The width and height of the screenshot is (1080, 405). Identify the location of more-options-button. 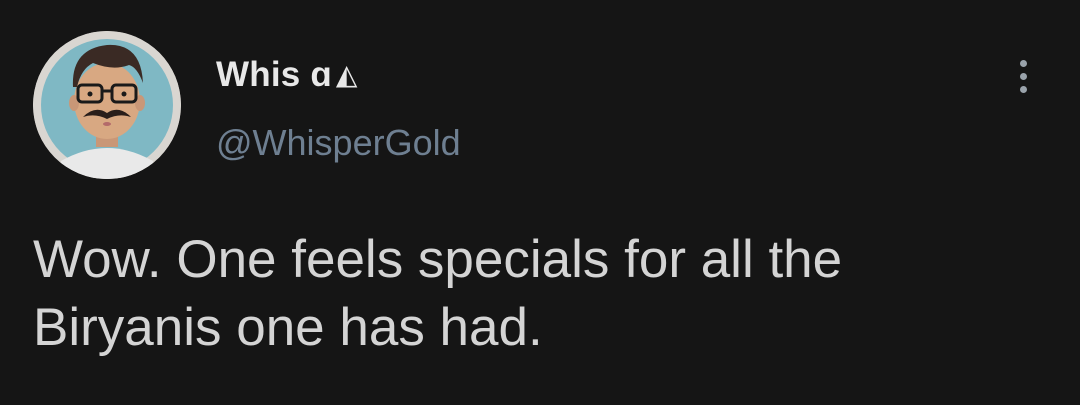
(1024, 76).